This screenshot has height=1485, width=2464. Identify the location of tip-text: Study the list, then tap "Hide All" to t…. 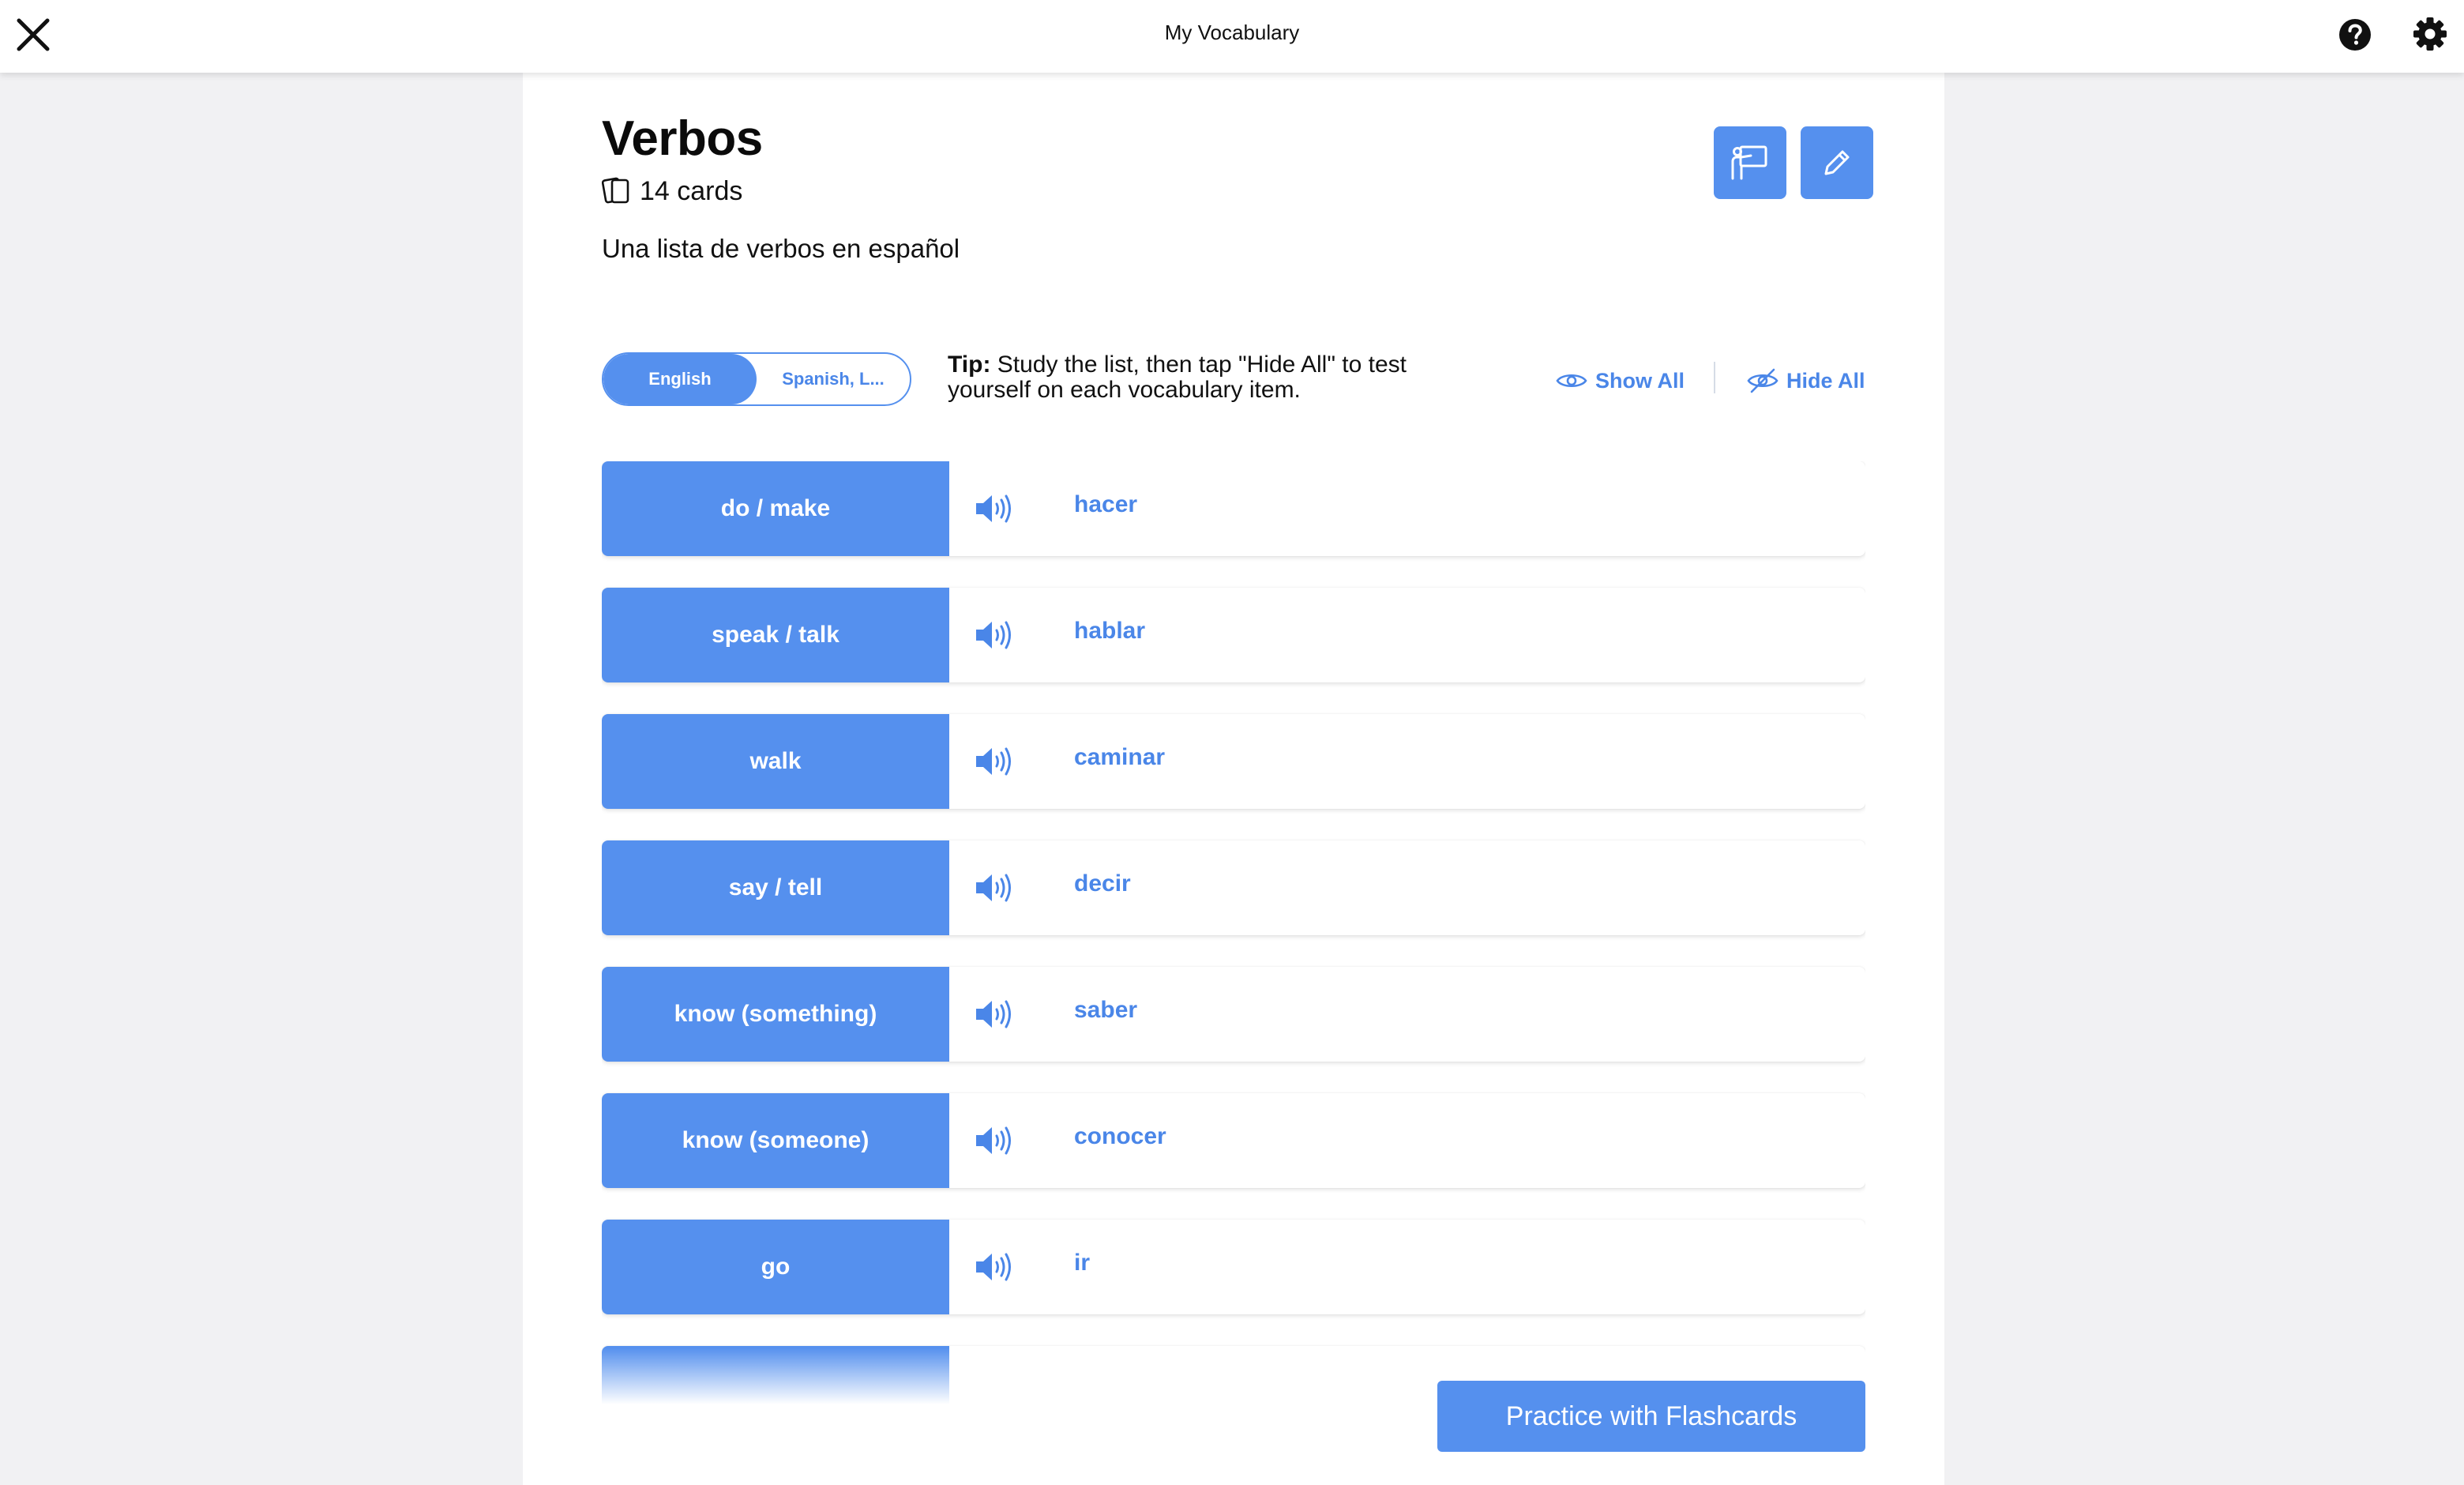
(1177, 377).